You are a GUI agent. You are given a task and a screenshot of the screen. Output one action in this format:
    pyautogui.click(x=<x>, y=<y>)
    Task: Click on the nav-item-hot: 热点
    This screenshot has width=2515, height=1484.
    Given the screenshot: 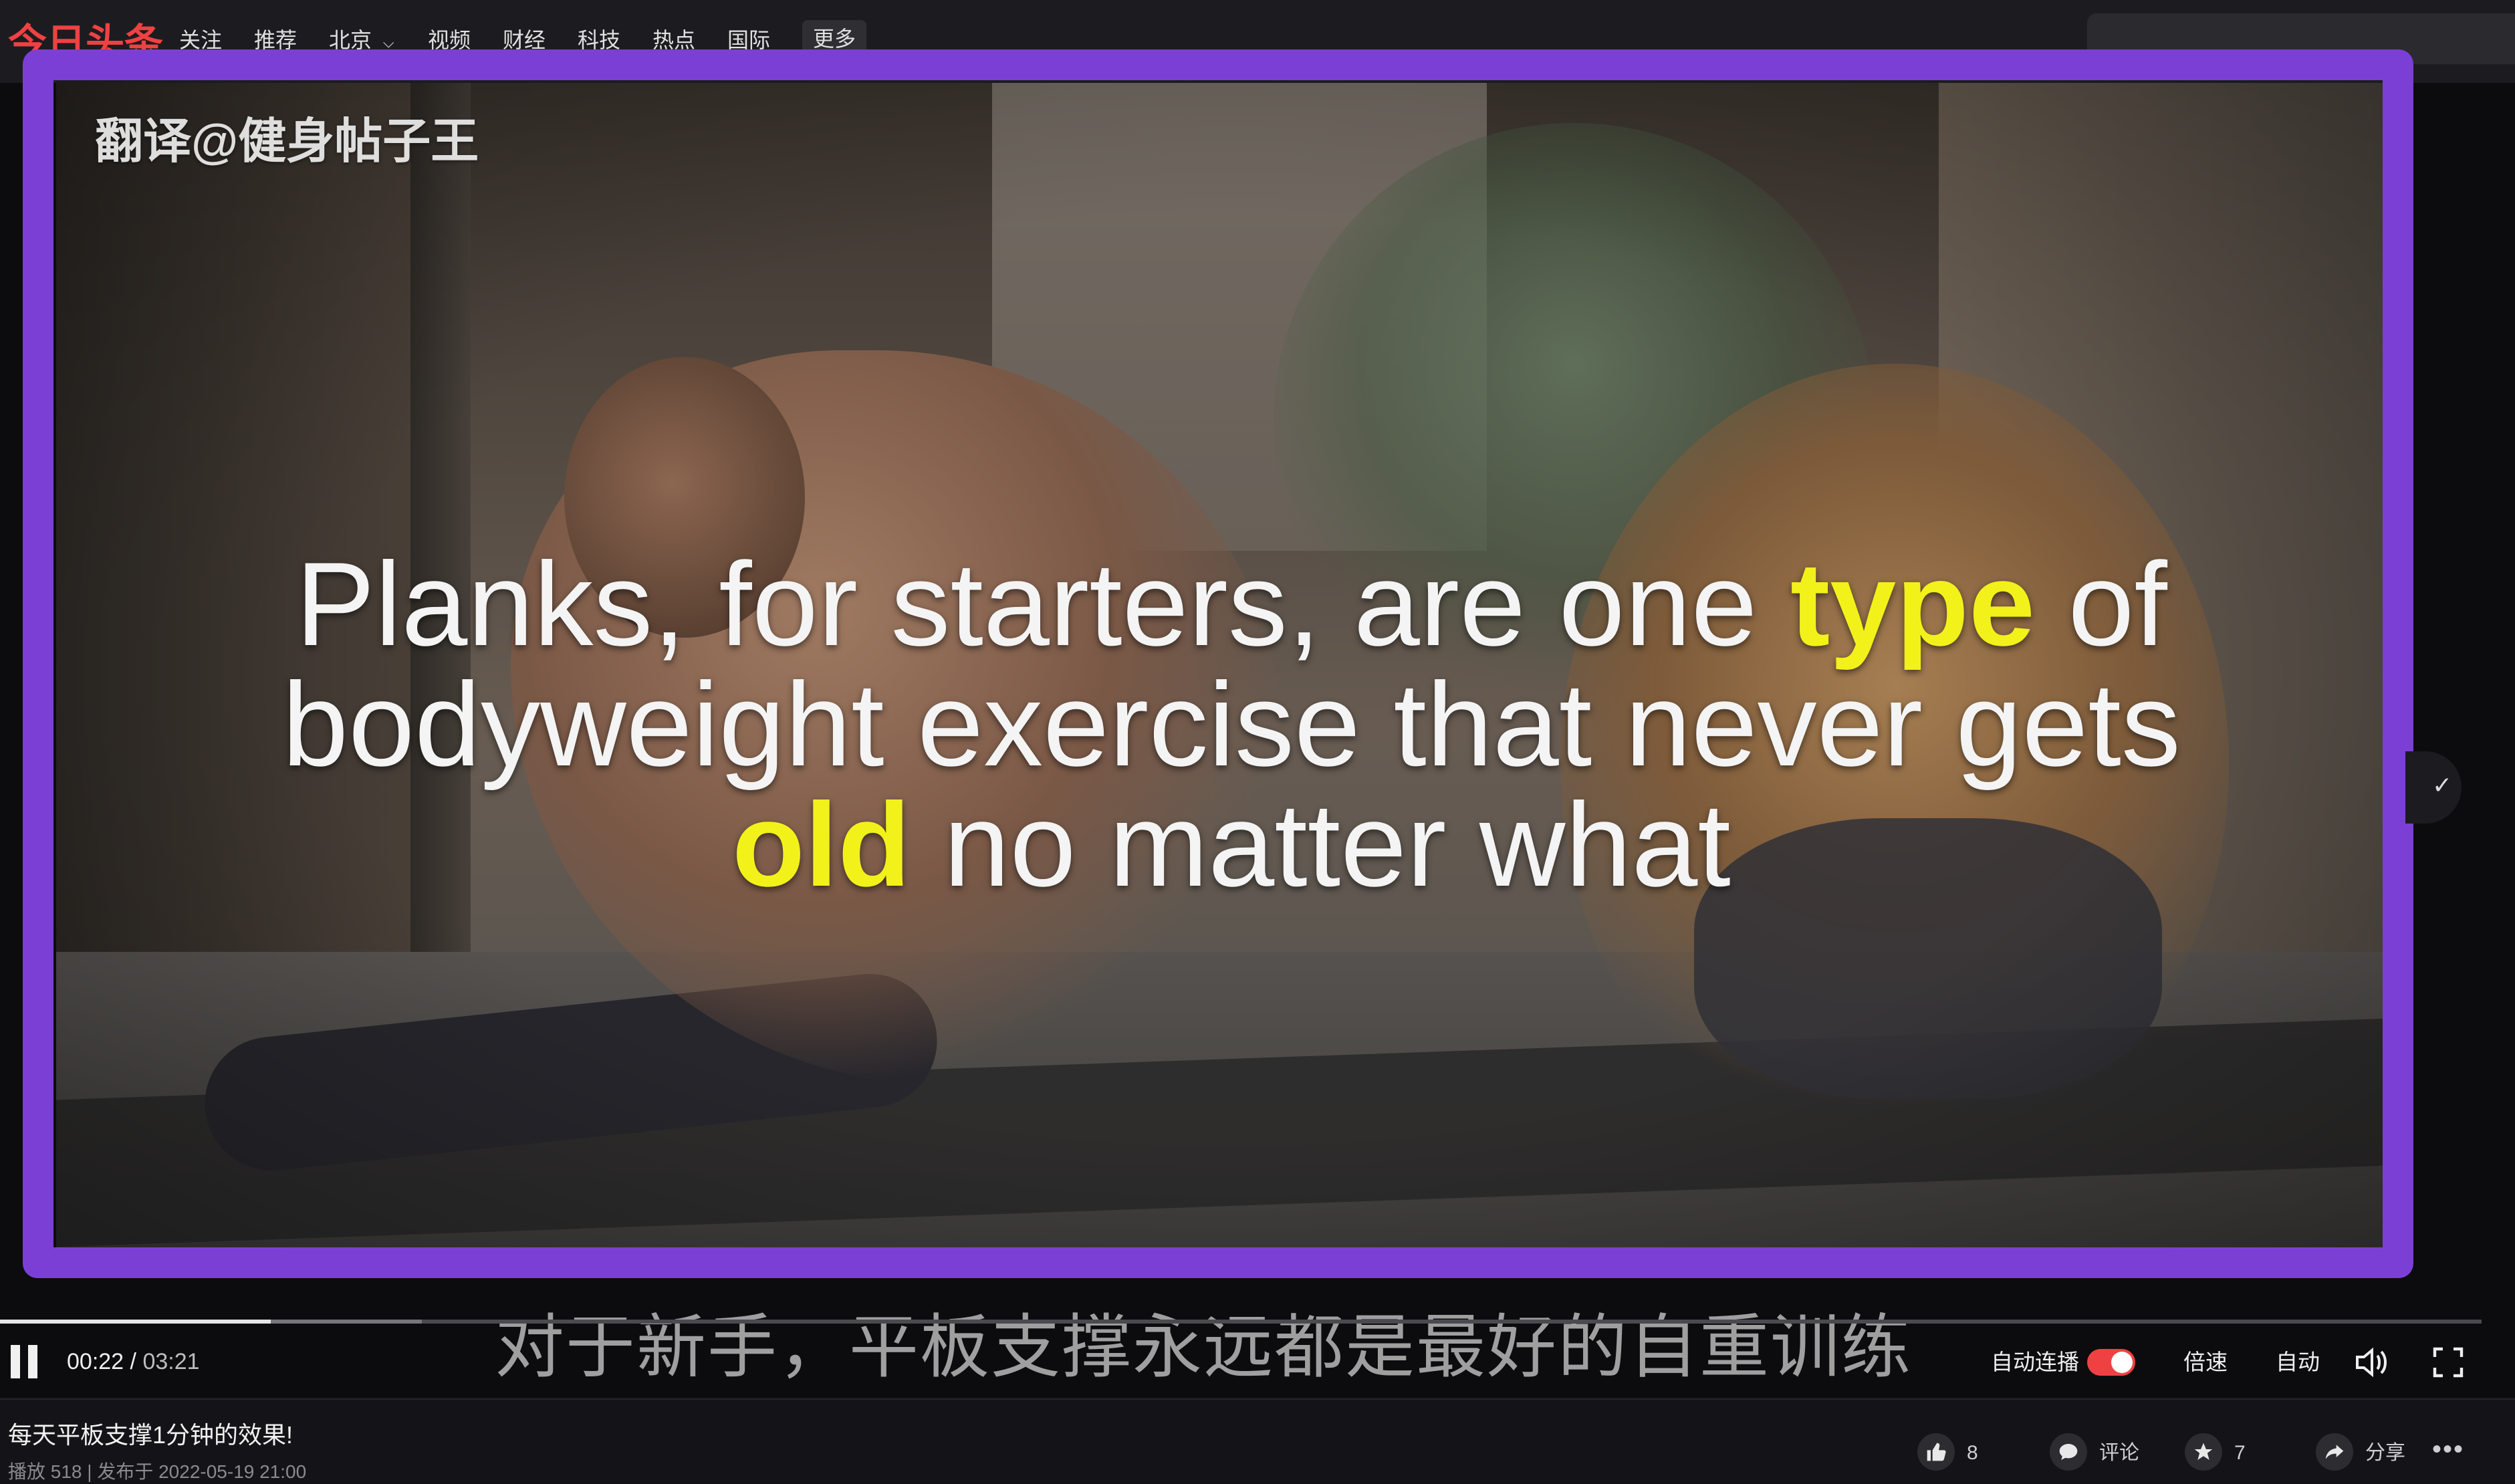 What is the action you would take?
    pyautogui.click(x=673, y=40)
    